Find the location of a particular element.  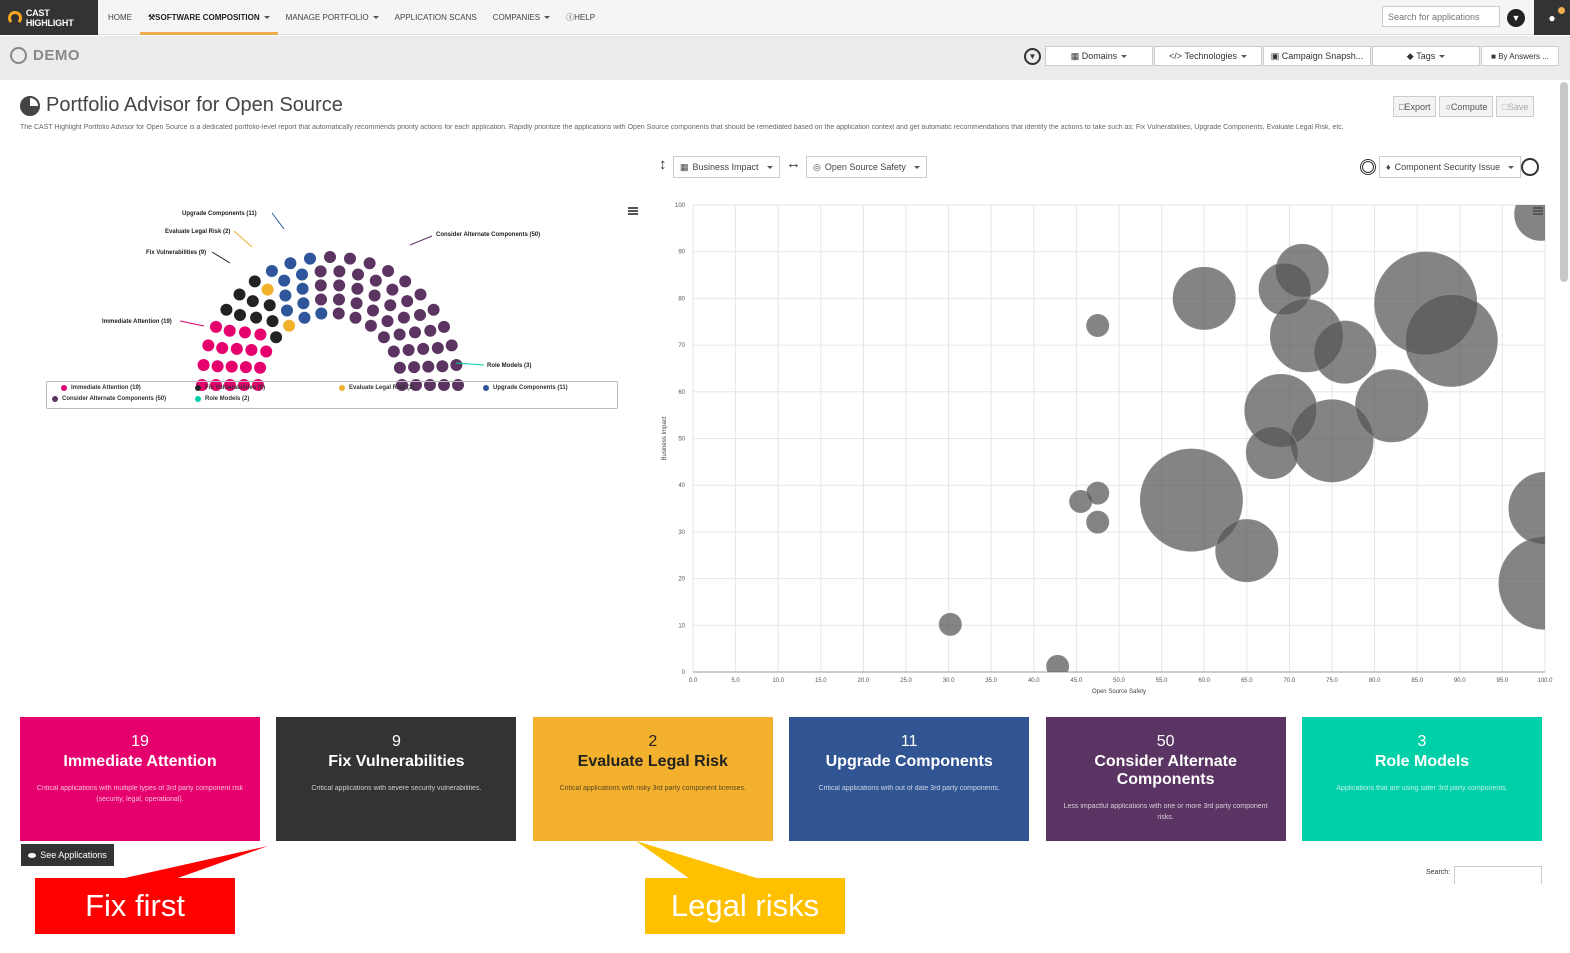

size-metric-dropdown: ♦ Component Security Issue is located at coordinates (1450, 167).